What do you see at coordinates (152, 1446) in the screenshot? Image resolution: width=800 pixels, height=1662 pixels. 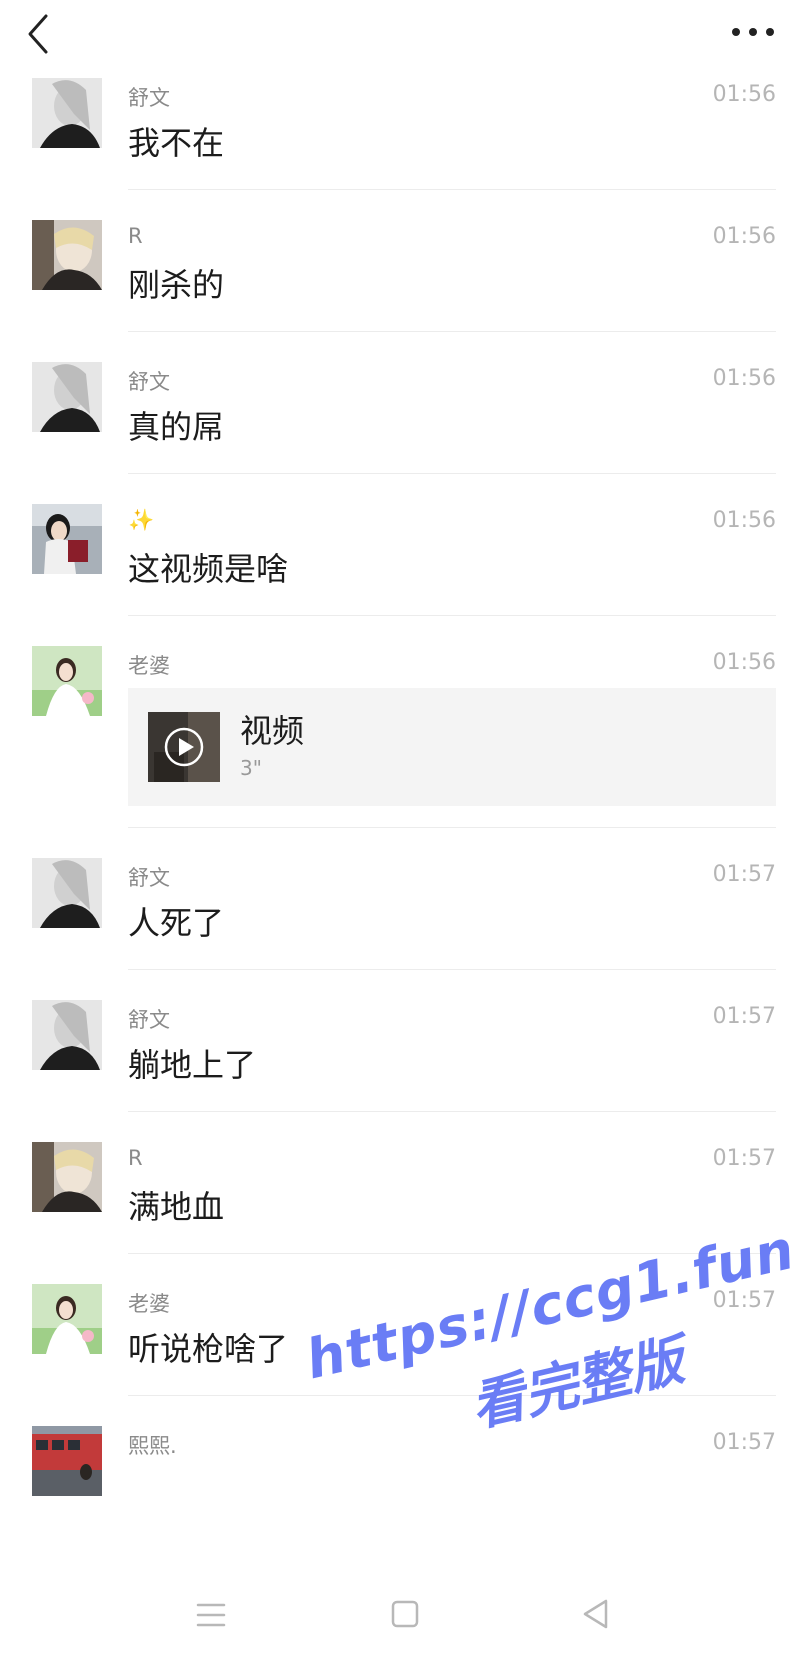 I see `sender-name: 熙熙.` at bounding box center [152, 1446].